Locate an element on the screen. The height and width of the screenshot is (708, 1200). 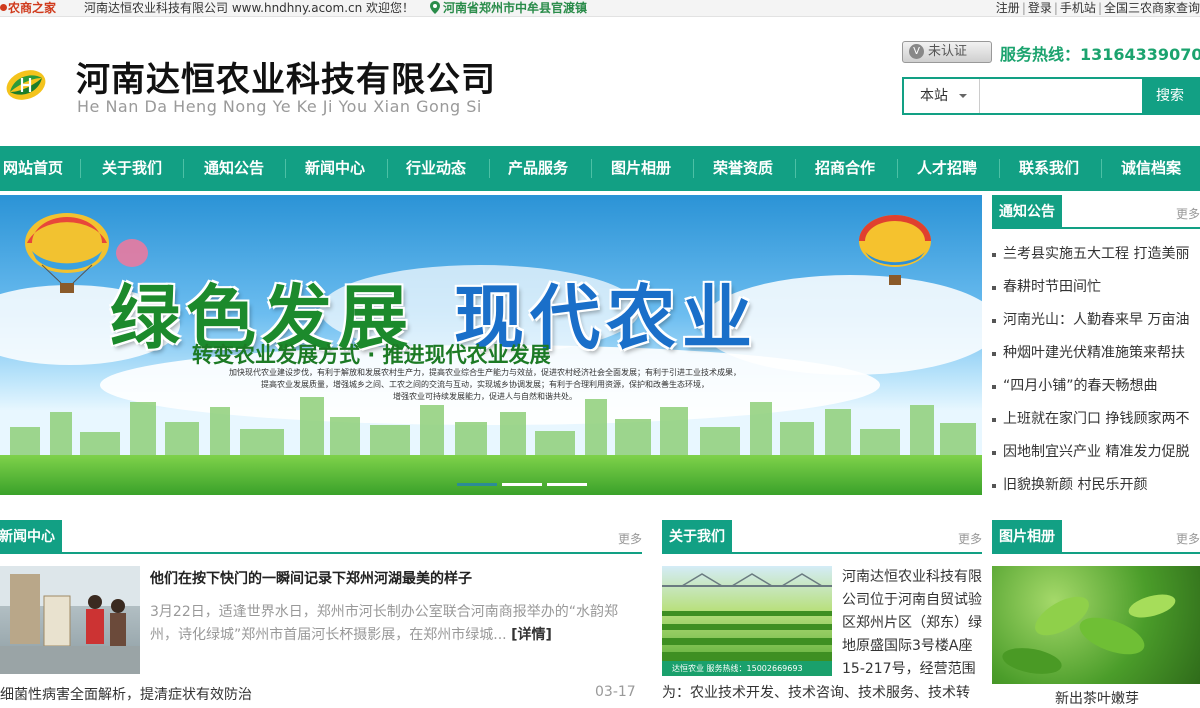
about-text-cont: 为：农业技术开发、技术咨询、技术服务、技术转 is located at coordinates (816, 693).